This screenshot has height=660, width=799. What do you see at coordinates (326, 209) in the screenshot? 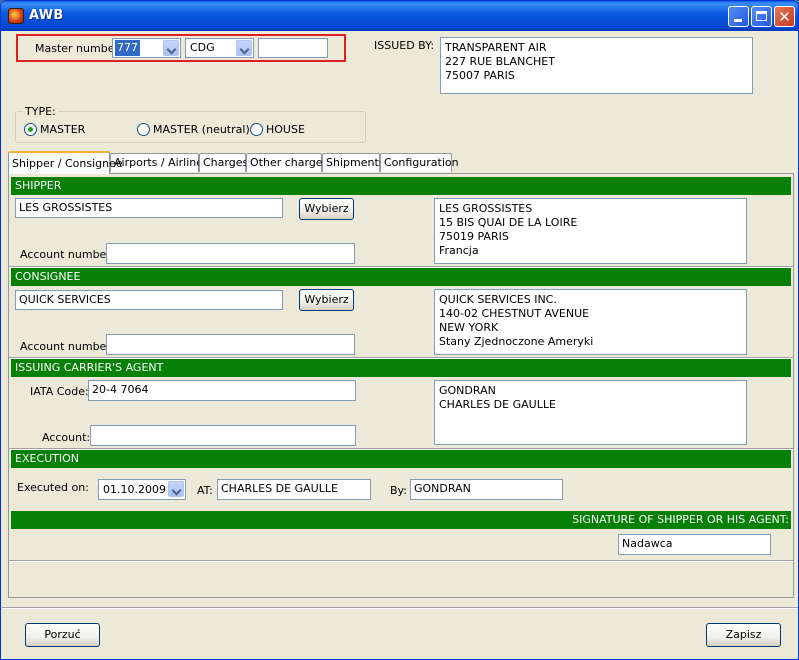
I see `shipper-choose-button: Wybierz` at bounding box center [326, 209].